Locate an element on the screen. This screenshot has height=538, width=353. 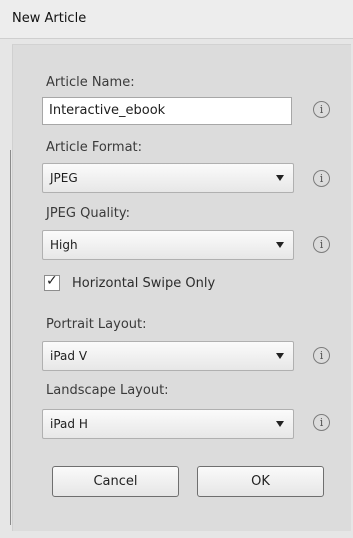
article-format-select: JPEG is located at coordinates (168, 178).